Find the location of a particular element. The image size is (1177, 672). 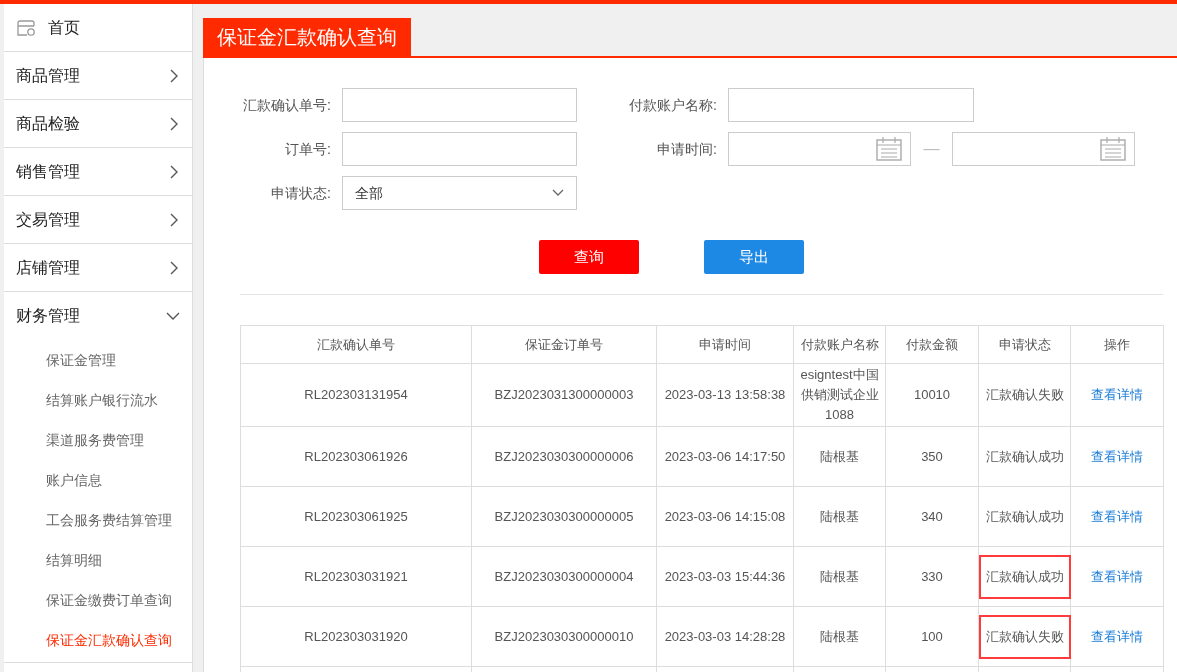

column-header: 付款账户名称 is located at coordinates (839, 344).